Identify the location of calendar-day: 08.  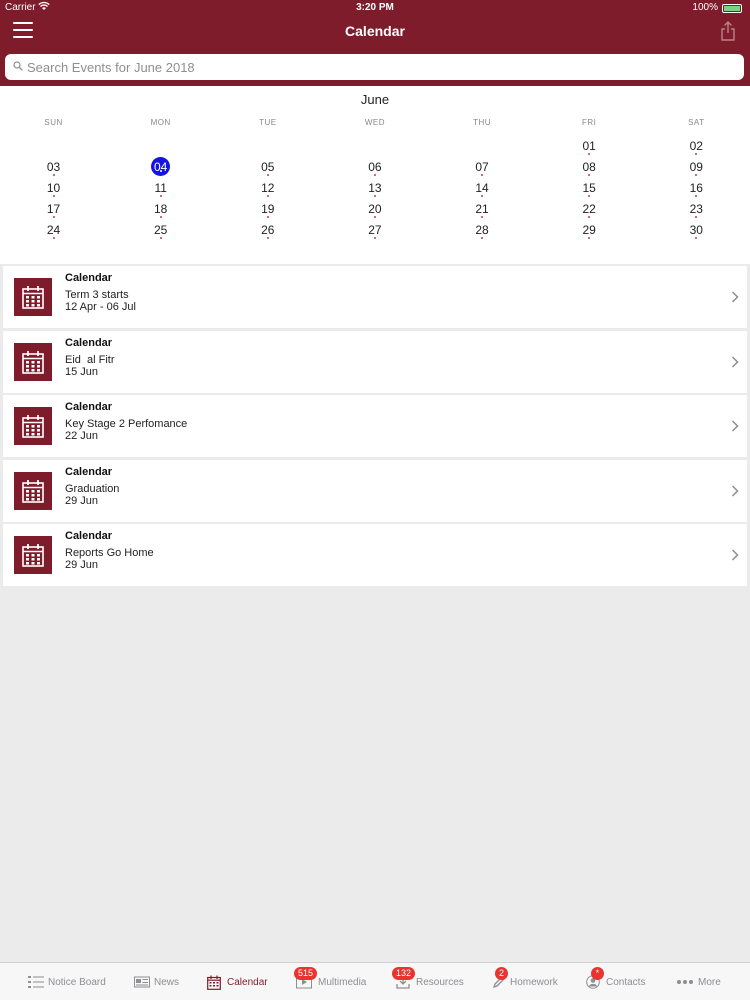
(589, 168).